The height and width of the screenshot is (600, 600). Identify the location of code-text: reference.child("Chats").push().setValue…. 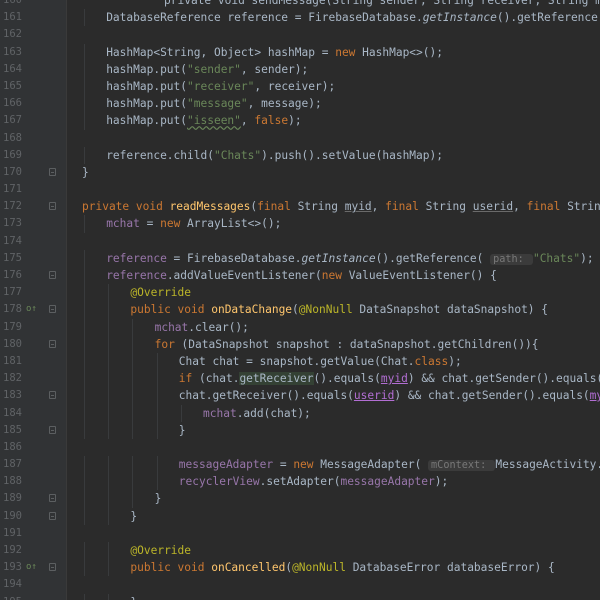
(274, 155).